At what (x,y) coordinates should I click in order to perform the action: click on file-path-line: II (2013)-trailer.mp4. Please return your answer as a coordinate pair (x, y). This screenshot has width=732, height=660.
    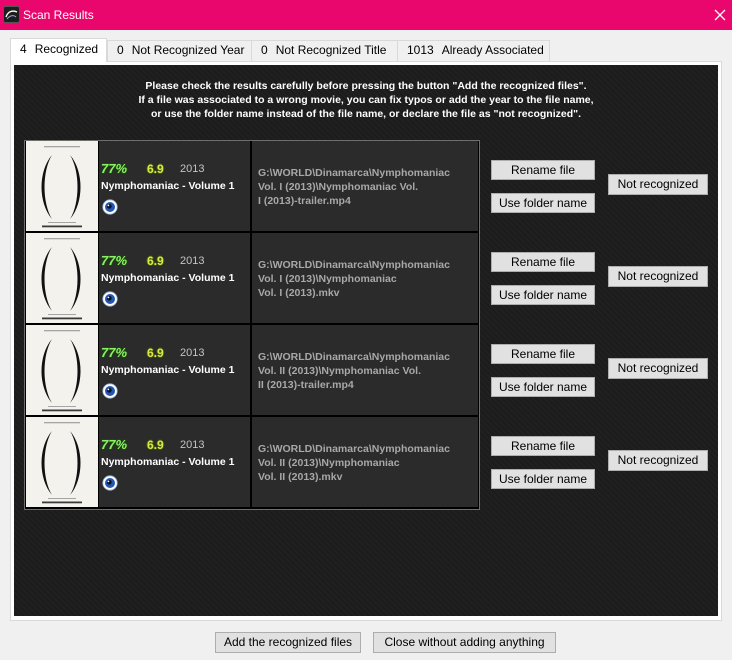
    Looking at the image, I should click on (306, 385).